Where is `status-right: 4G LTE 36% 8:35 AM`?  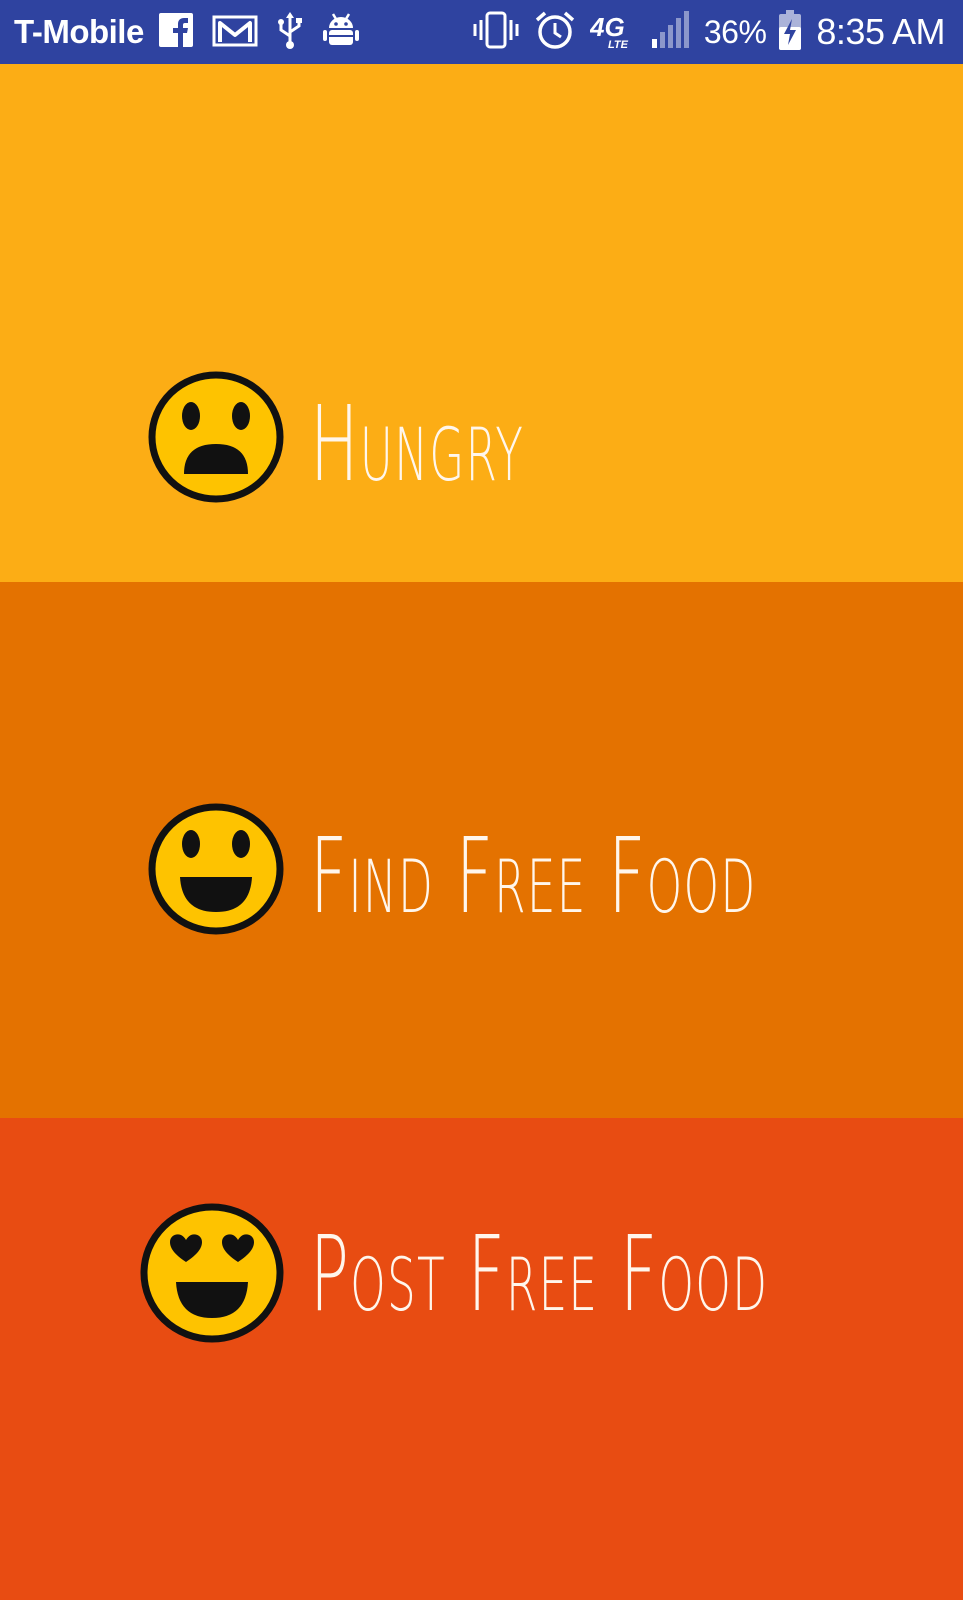 status-right: 4G LTE 36% 8:35 AM is located at coordinates (708, 32).